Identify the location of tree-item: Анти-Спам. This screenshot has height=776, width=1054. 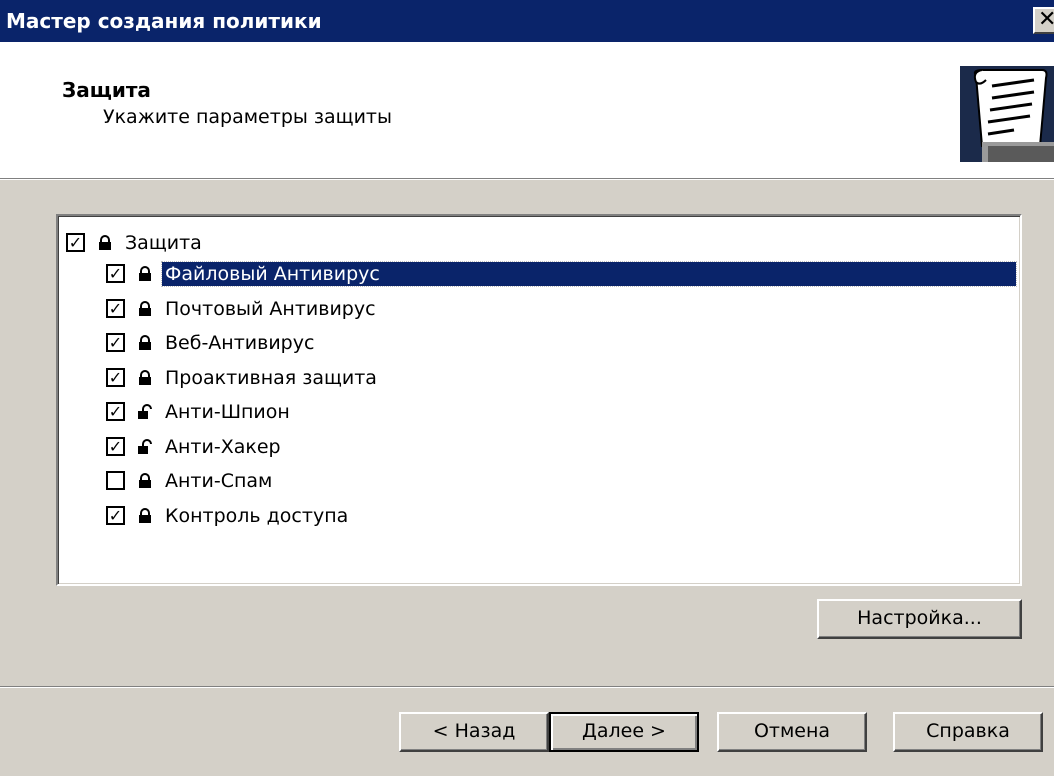
(538, 482).